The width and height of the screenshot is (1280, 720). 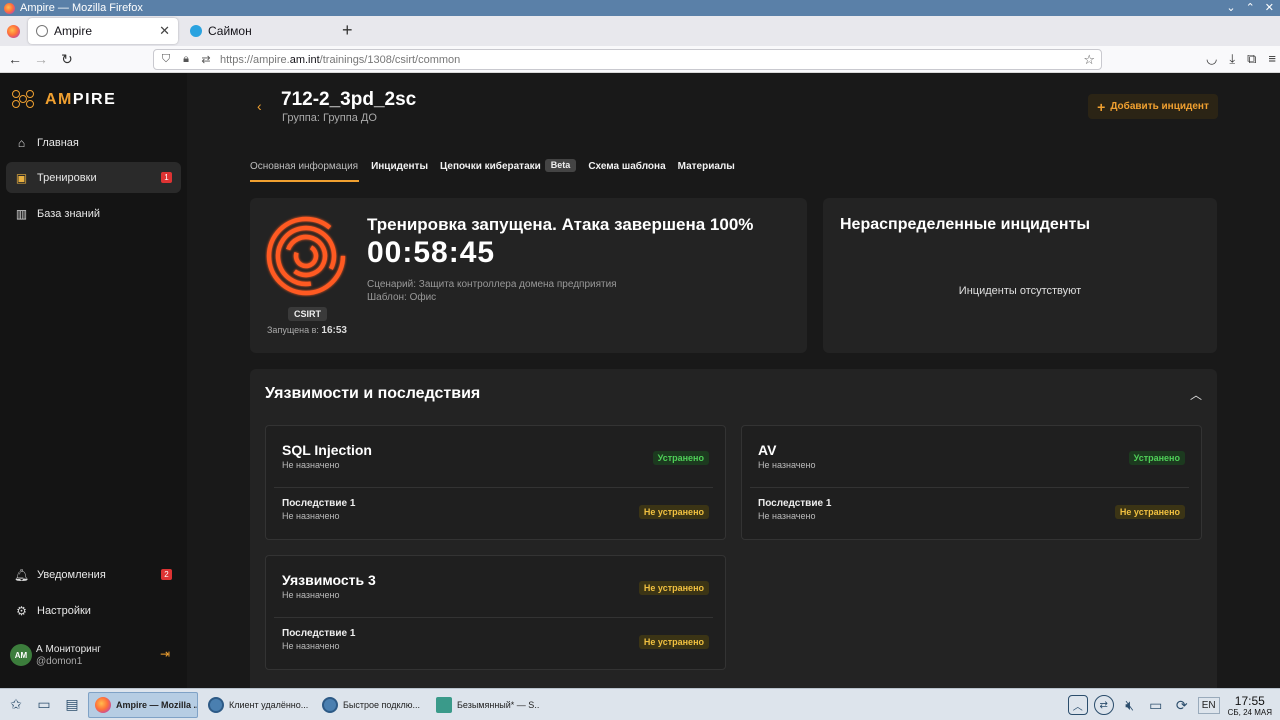 I want to click on pocket-icon: ◡, so click(x=1211, y=59).